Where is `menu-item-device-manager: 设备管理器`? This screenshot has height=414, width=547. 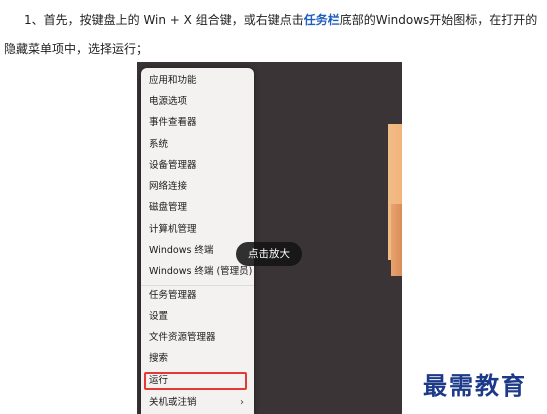
menu-item-device-manager: 设备管理器 is located at coordinates (197, 166).